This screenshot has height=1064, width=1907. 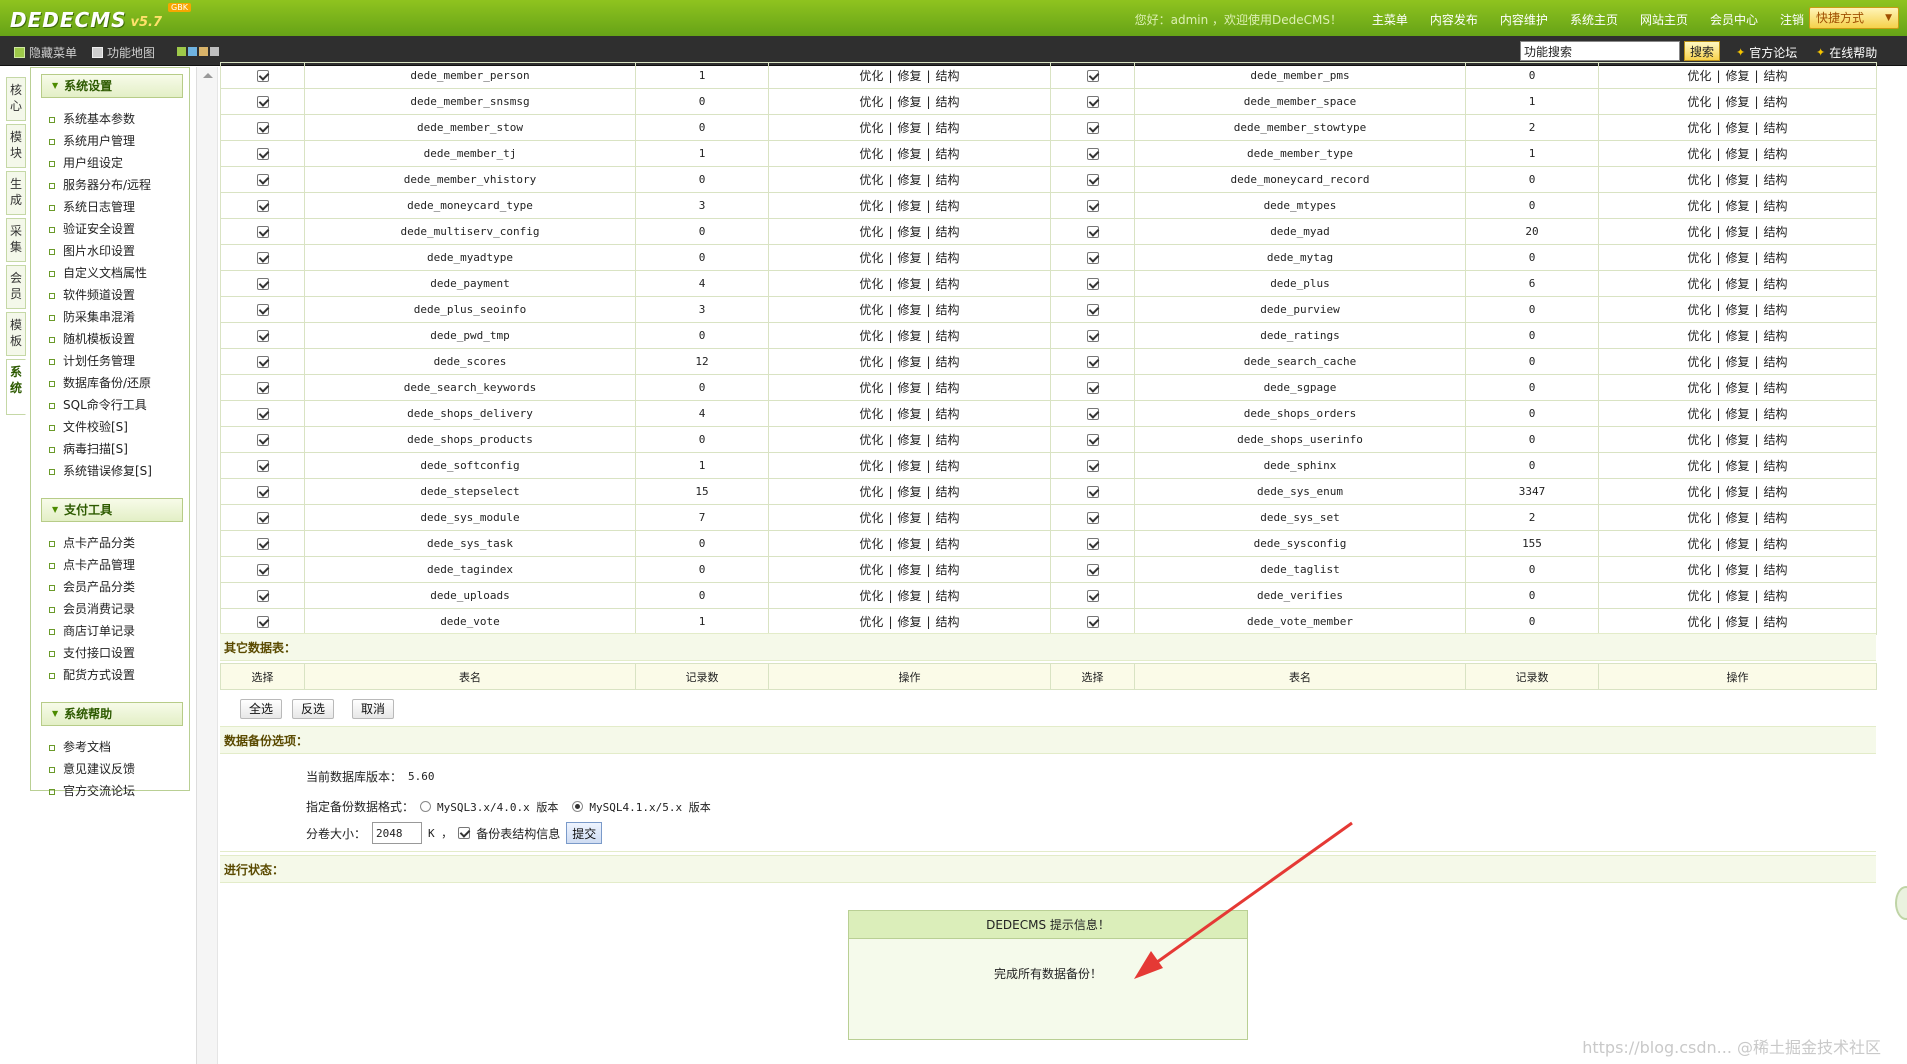 What do you see at coordinates (1702, 51) in the screenshot?
I see `search-button: 搜索` at bounding box center [1702, 51].